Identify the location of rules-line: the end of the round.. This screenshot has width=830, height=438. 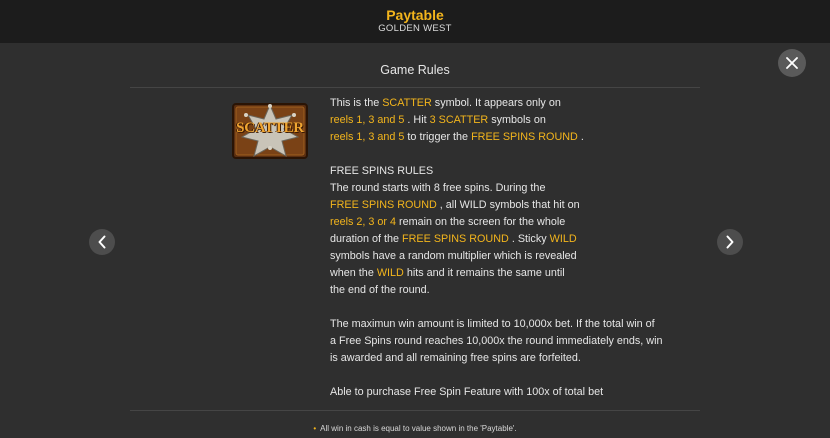
(380, 290).